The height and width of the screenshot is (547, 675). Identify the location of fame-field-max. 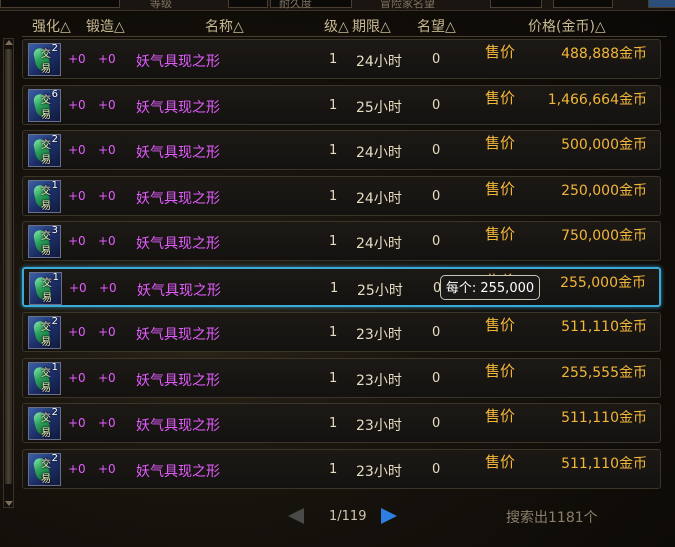
(583, 4).